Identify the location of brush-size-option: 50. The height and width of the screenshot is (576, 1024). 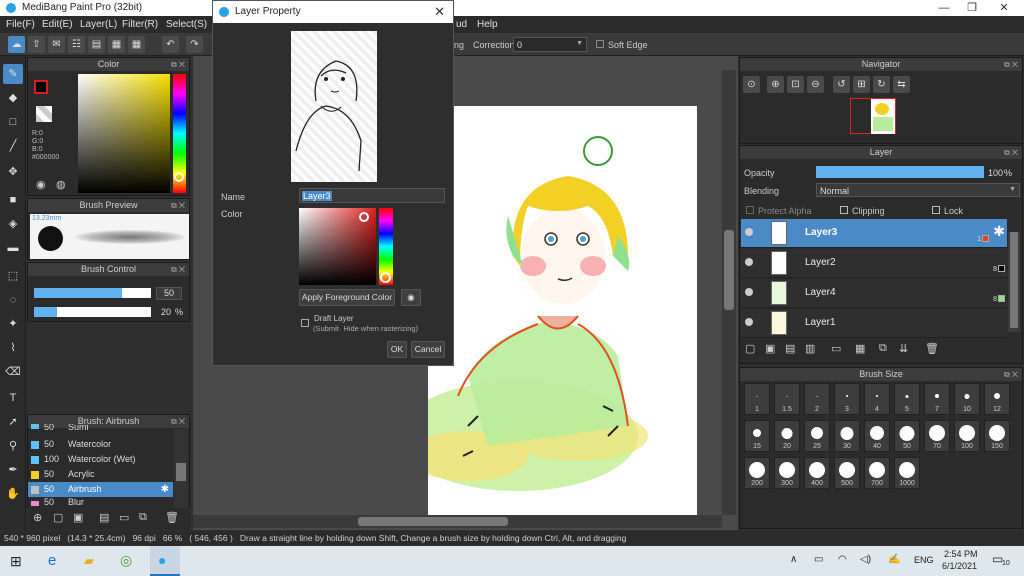
(907, 436).